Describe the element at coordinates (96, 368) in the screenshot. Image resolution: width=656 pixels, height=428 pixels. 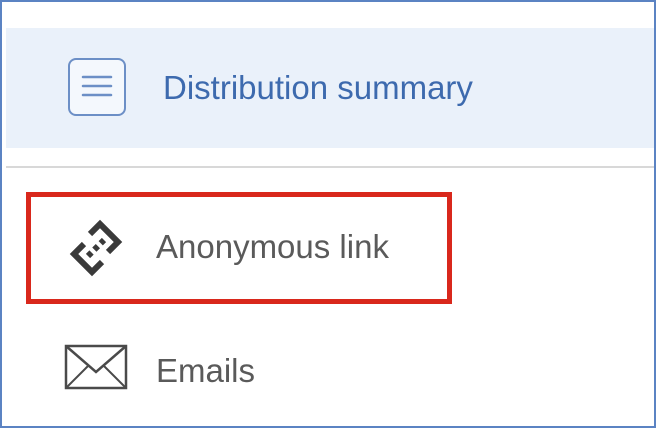
I see `envelope-icon` at that location.